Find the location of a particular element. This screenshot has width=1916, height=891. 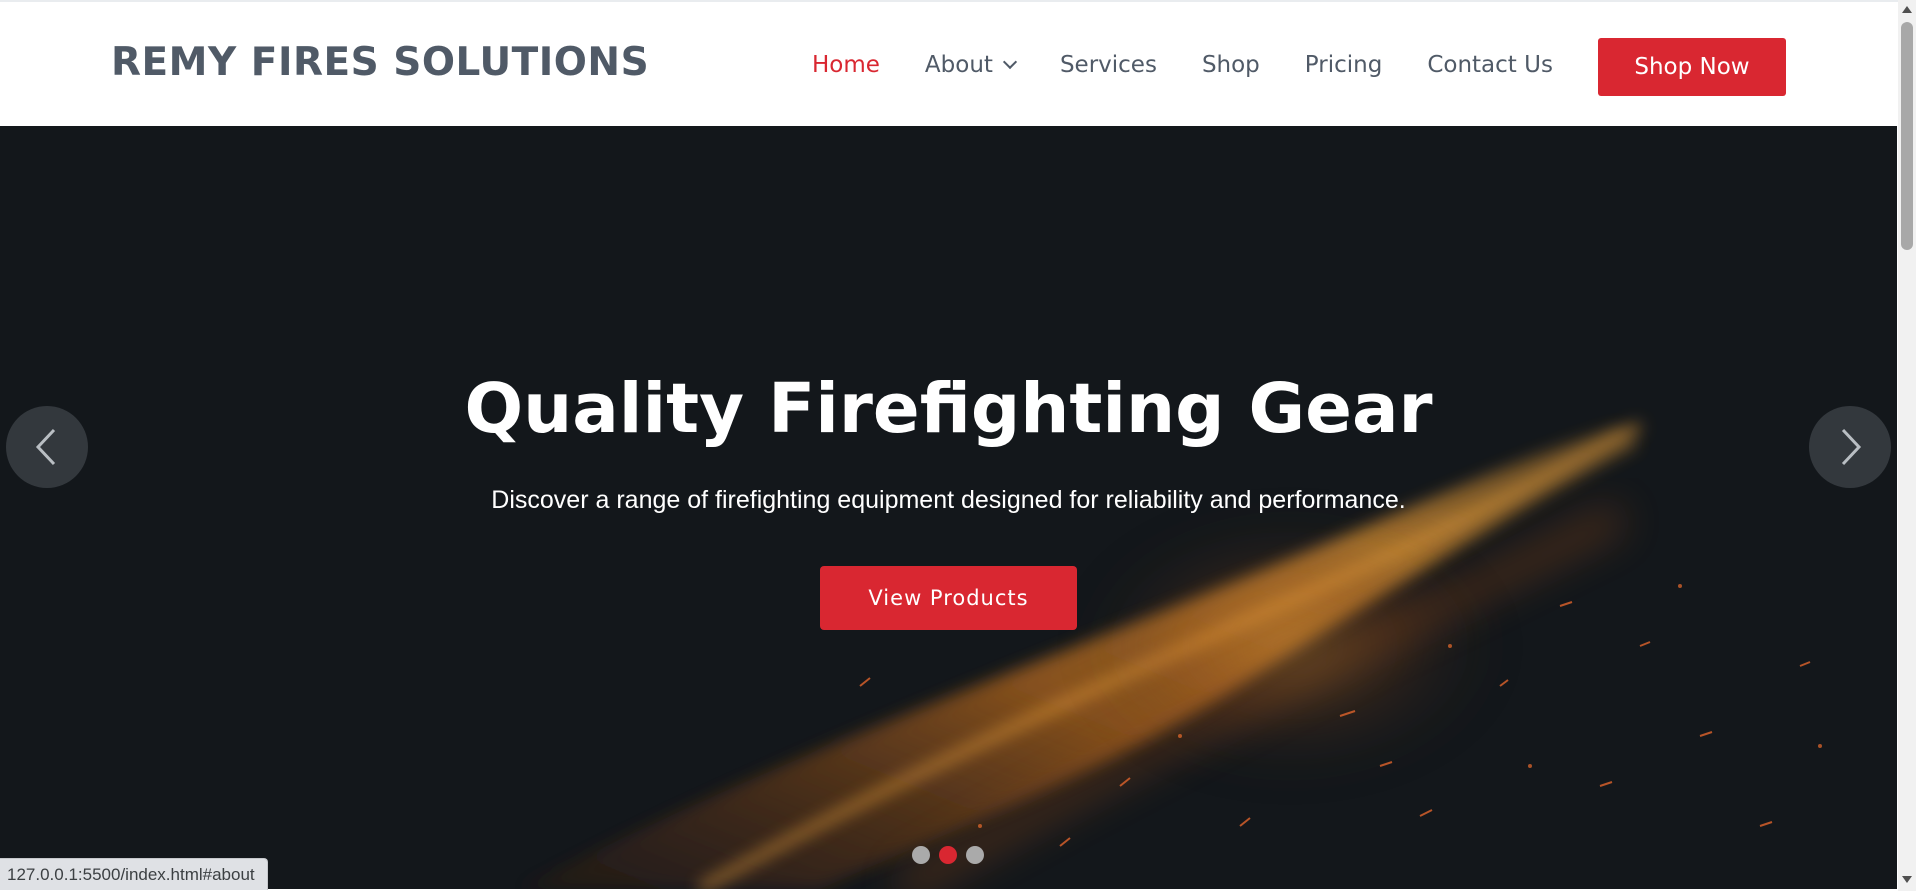

carousel-indicators is located at coordinates (952, 855).